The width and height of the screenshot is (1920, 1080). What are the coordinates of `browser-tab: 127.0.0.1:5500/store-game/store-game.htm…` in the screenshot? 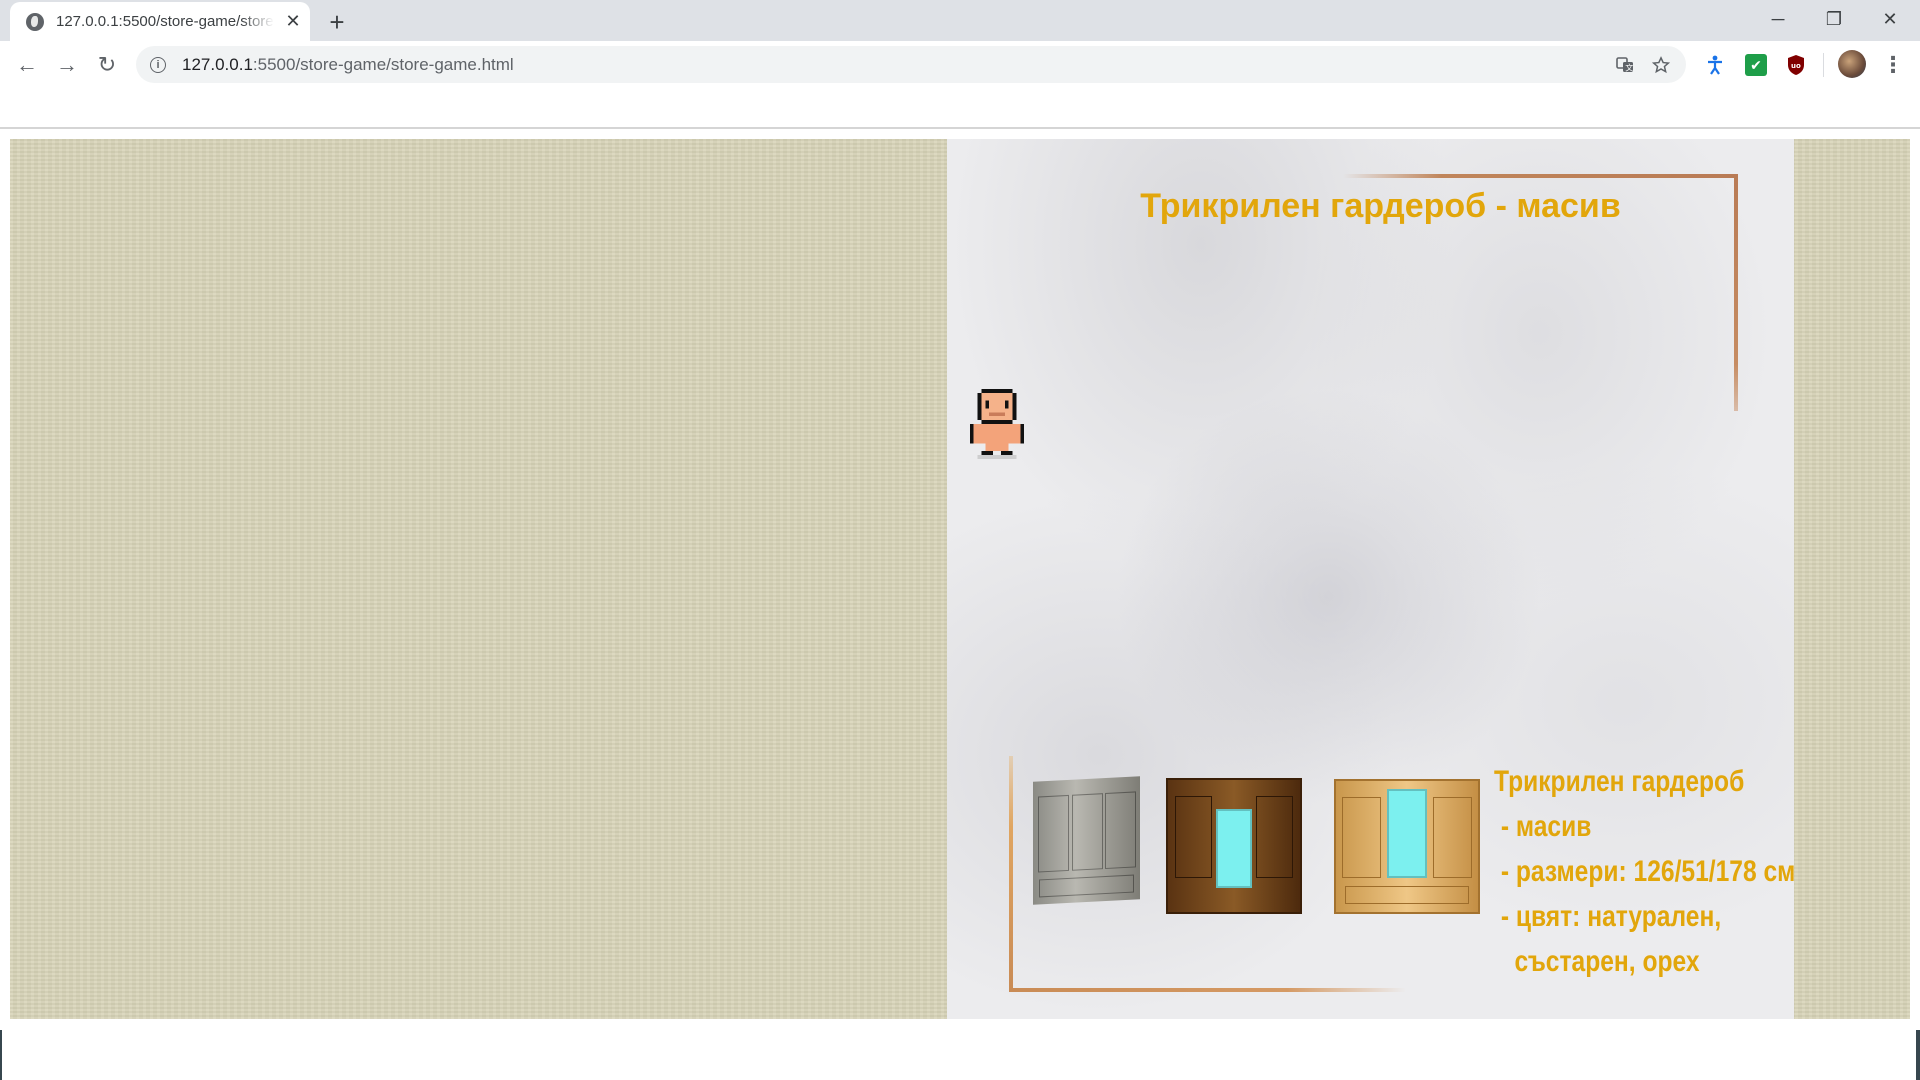 It's located at (160, 21).